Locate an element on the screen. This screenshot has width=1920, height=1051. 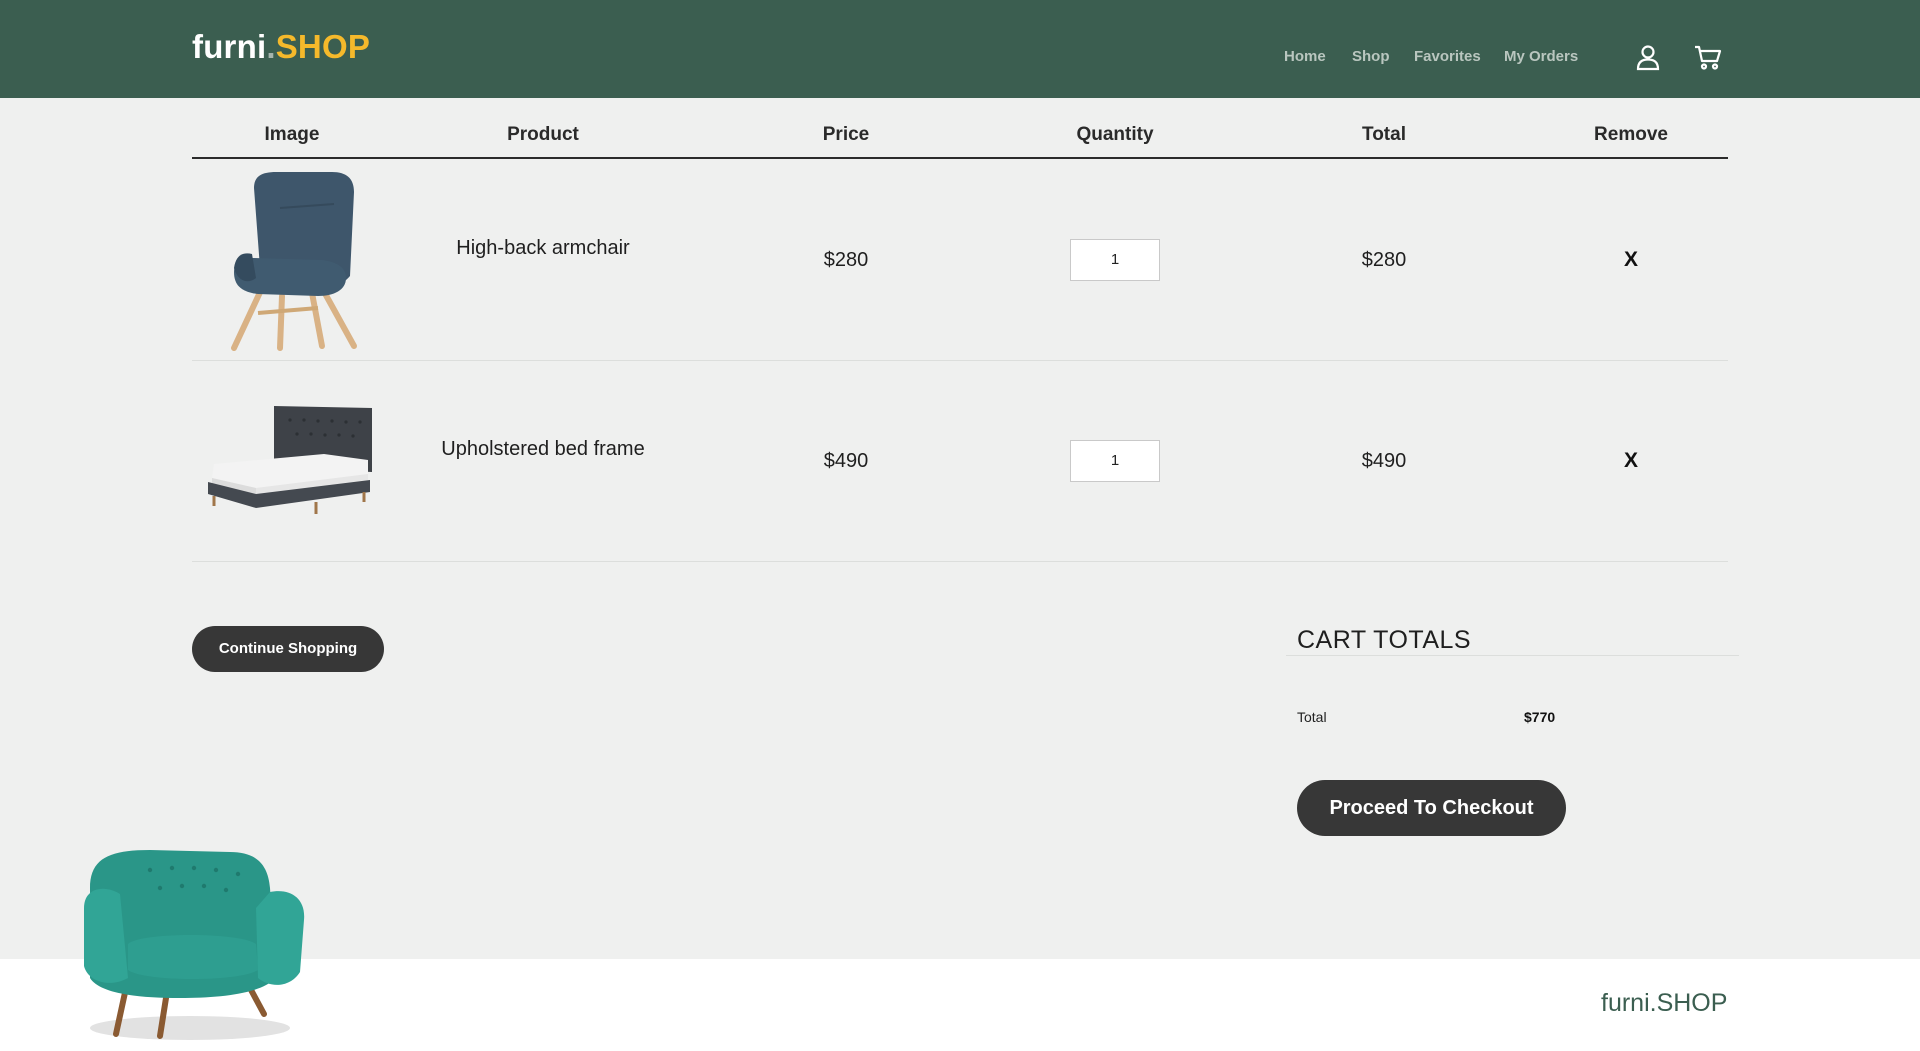
col-header-quantity: Quantity is located at coordinates (1115, 134).